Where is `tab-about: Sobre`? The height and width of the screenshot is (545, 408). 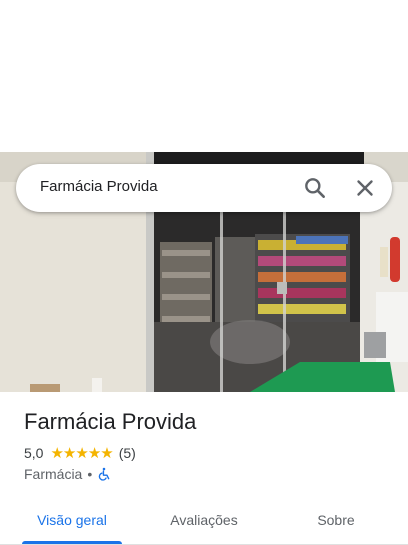 tab-about: Sobre is located at coordinates (336, 520).